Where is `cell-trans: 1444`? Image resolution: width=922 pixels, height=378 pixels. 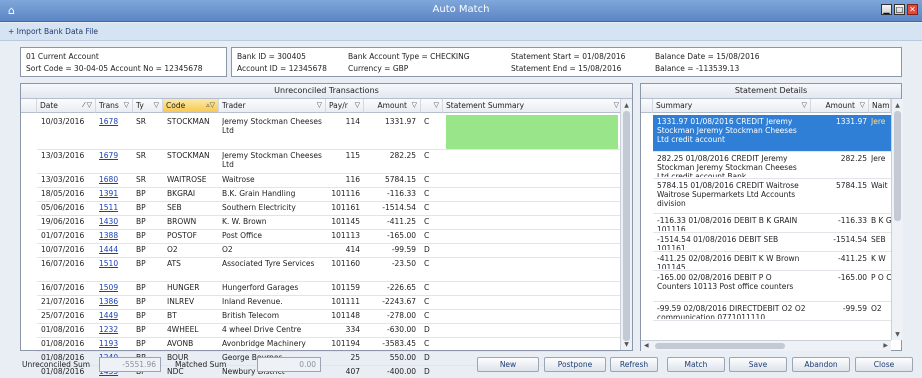 cell-trans: 1444 is located at coordinates (115, 251).